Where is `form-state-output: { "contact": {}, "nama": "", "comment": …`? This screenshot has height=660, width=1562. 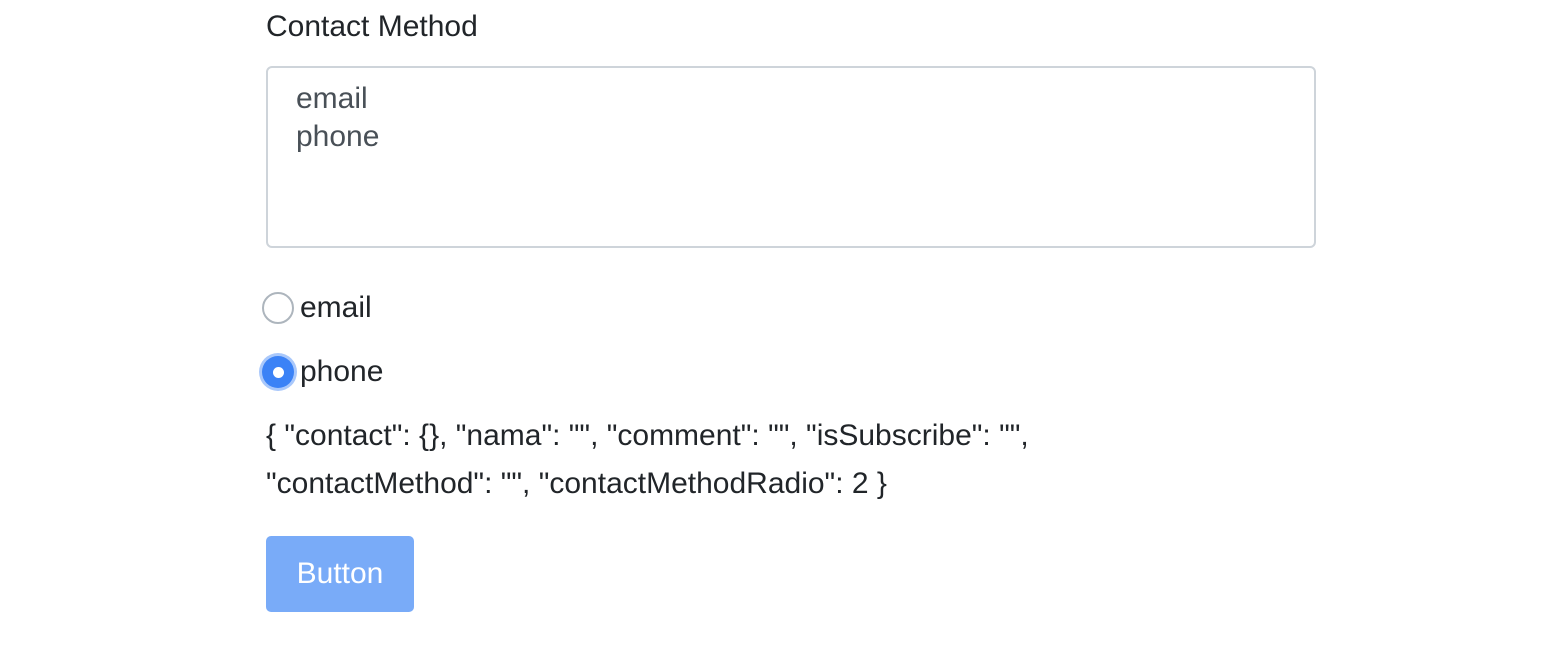 form-state-output: { "contact": {}, "nama": "", "comment": … is located at coordinates (647, 459).